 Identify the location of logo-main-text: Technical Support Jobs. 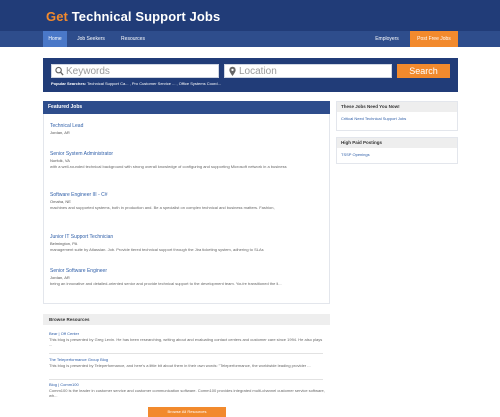
(146, 16).